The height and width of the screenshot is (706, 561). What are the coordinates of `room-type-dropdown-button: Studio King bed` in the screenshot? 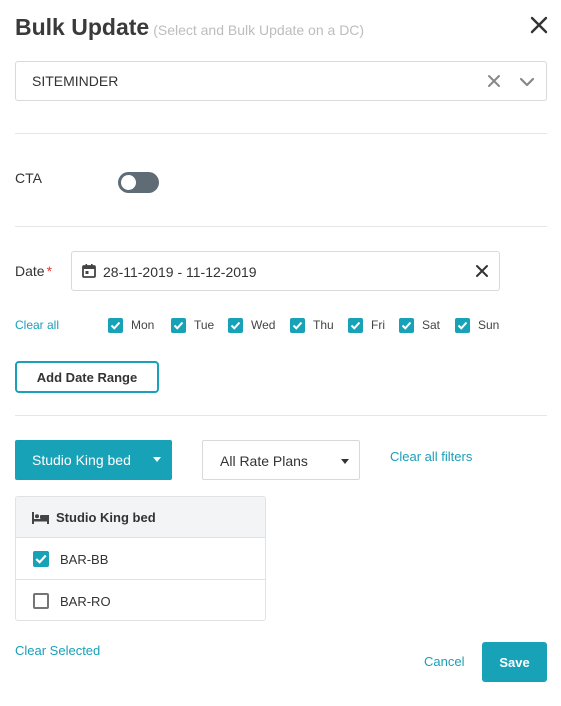 It's located at (93, 460).